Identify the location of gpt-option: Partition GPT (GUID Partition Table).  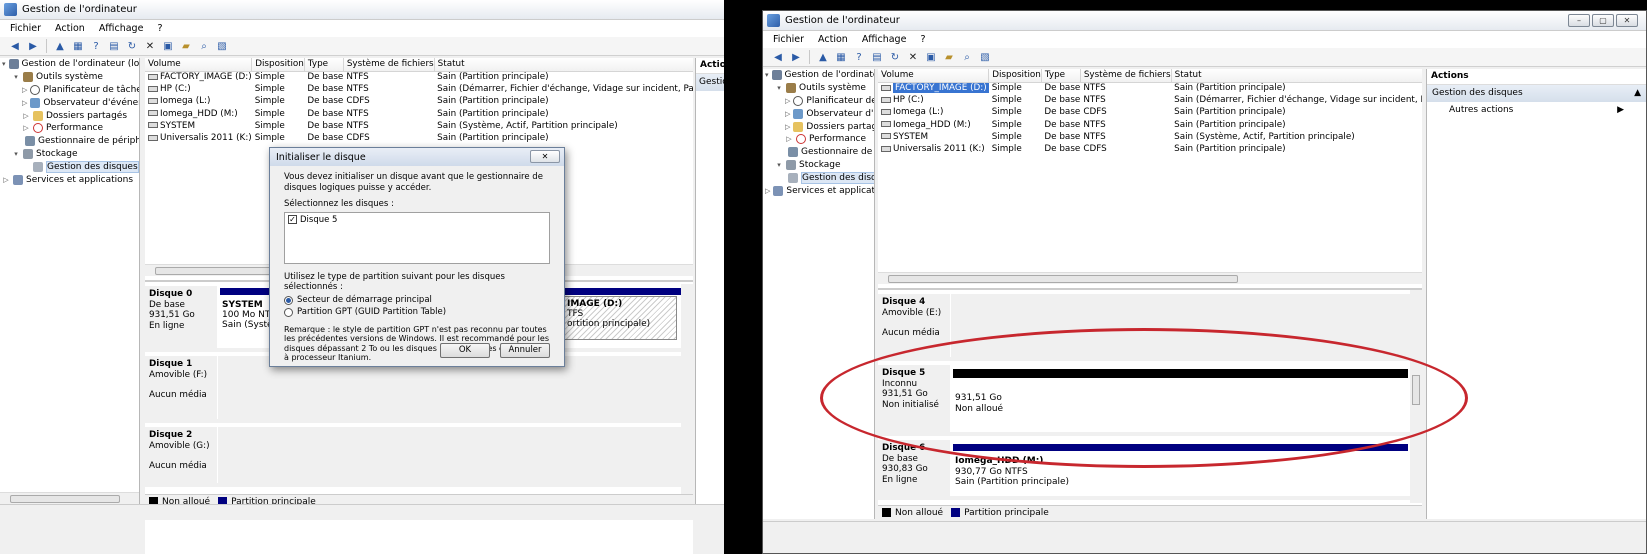
(417, 313).